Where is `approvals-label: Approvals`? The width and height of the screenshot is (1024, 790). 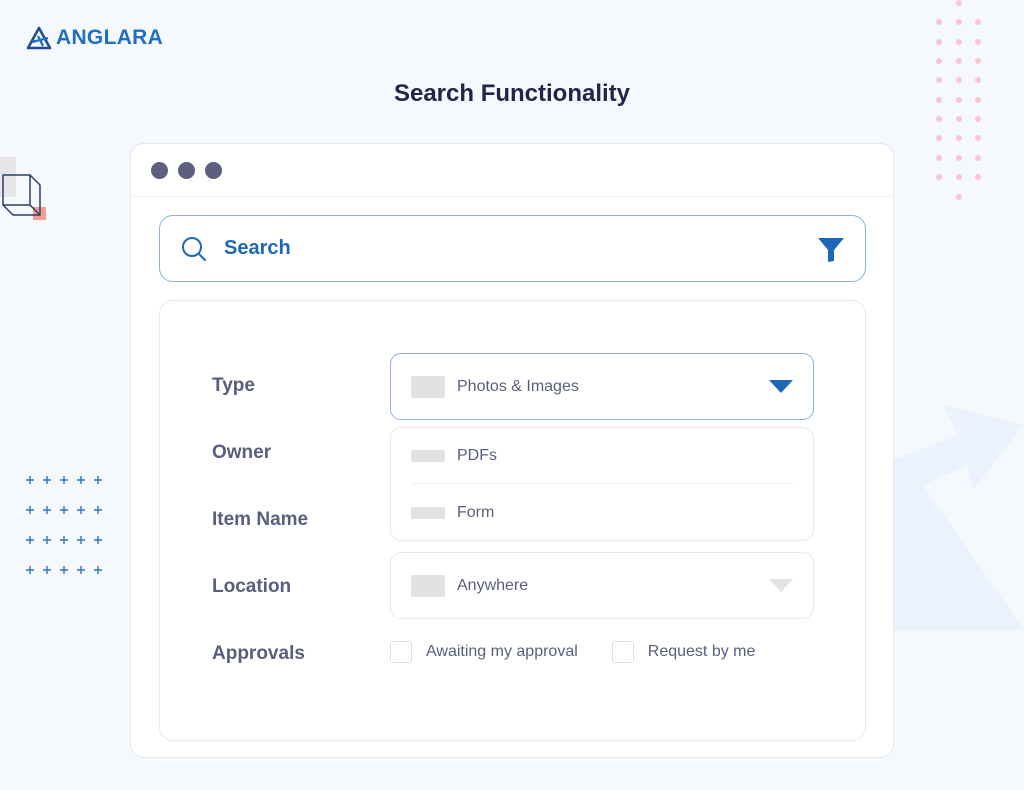
approvals-label: Approvals is located at coordinates (258, 653).